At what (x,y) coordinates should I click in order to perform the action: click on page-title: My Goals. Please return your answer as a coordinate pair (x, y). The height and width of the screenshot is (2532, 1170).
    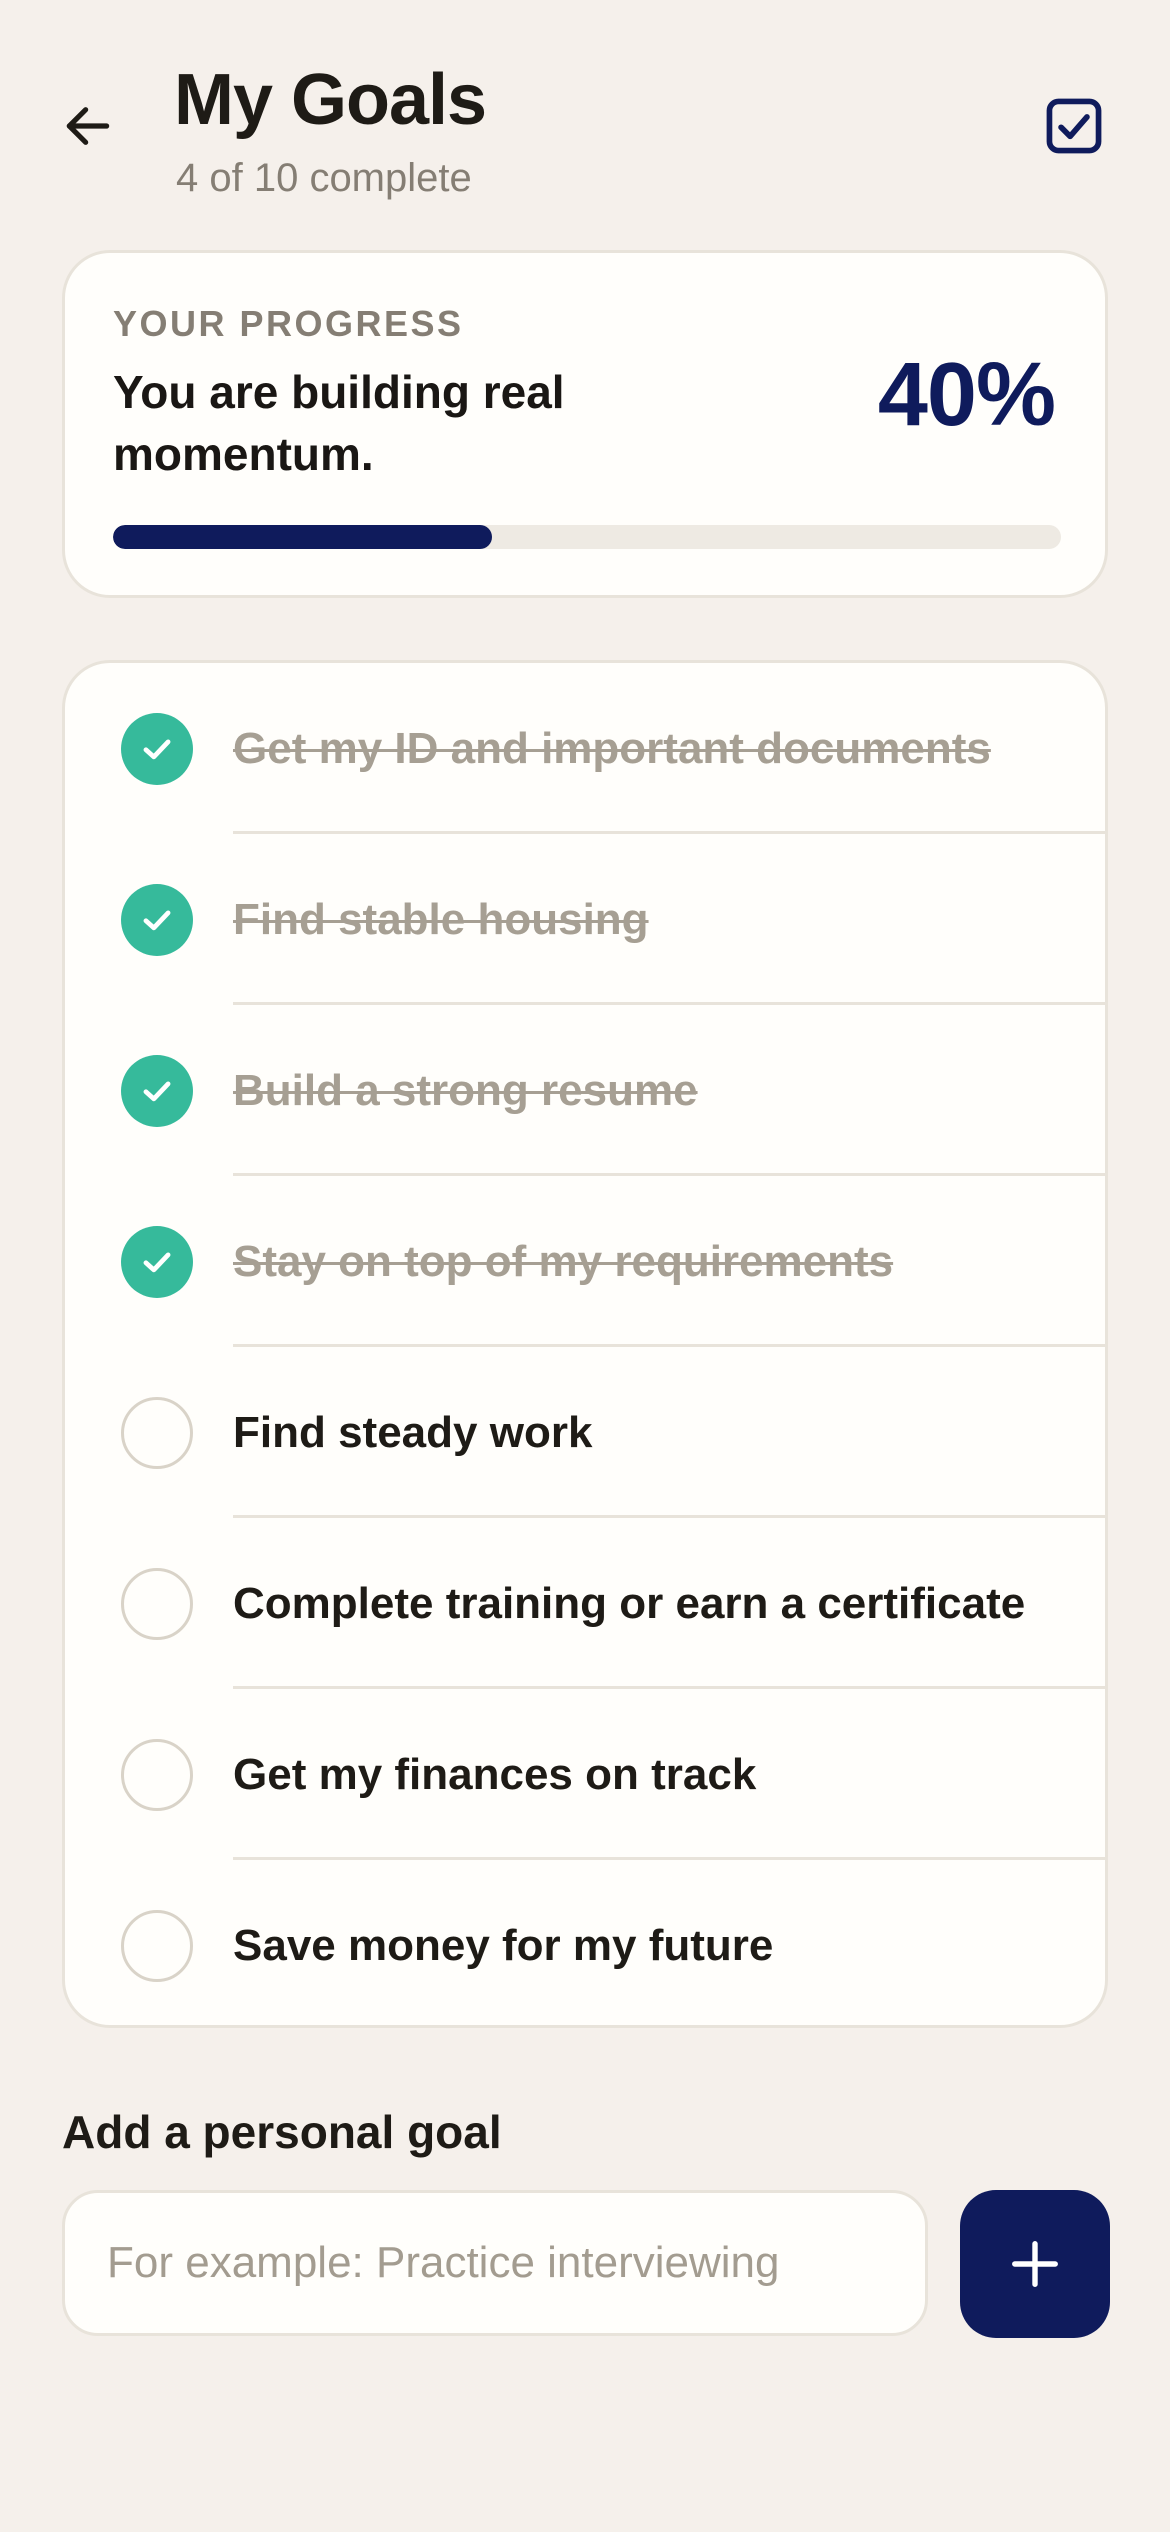
    Looking at the image, I should click on (330, 100).